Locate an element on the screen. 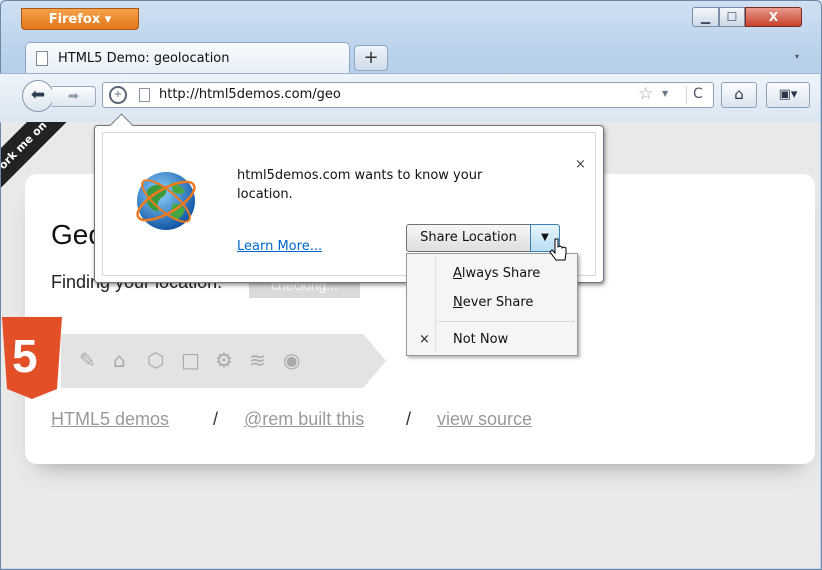 The height and width of the screenshot is (570, 822). forward-button: ➡ is located at coordinates (74, 96).